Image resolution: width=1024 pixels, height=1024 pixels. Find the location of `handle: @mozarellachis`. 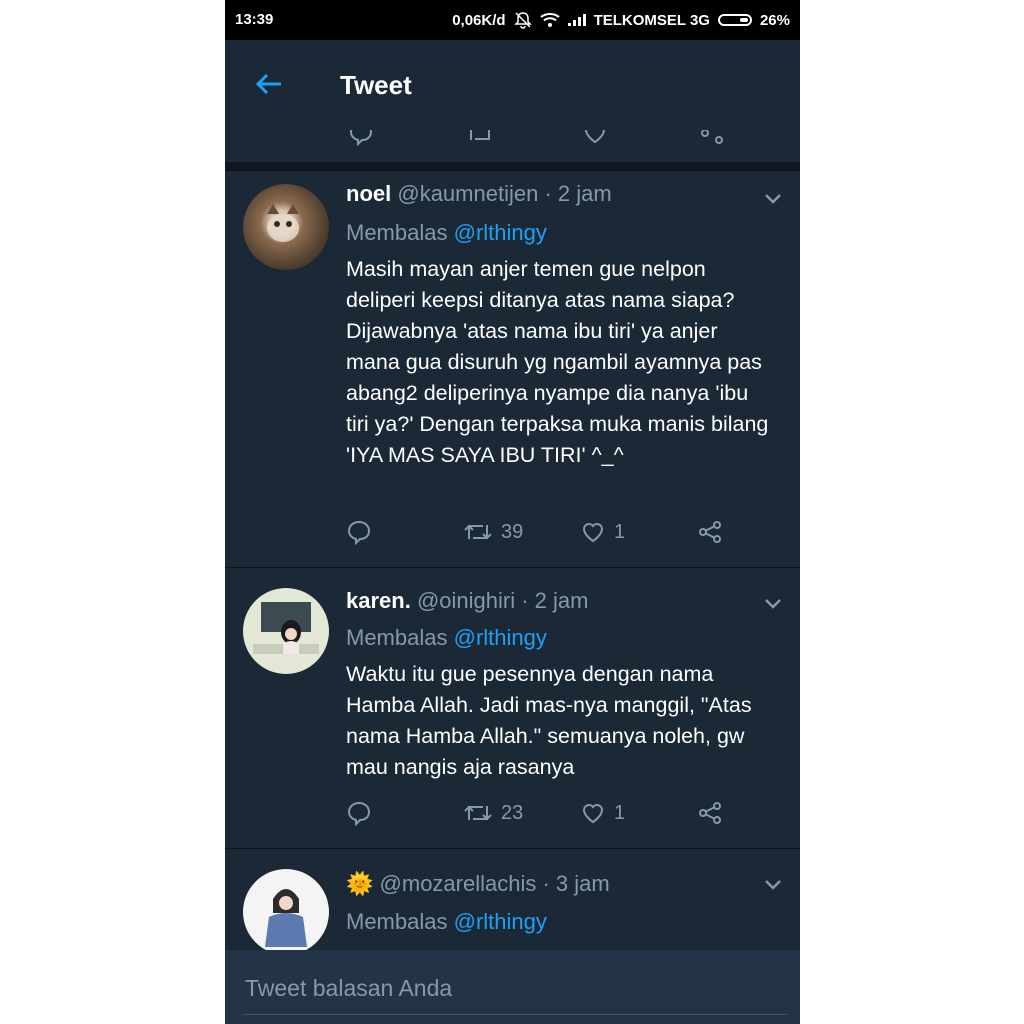

handle: @mozarellachis is located at coordinates (458, 883).